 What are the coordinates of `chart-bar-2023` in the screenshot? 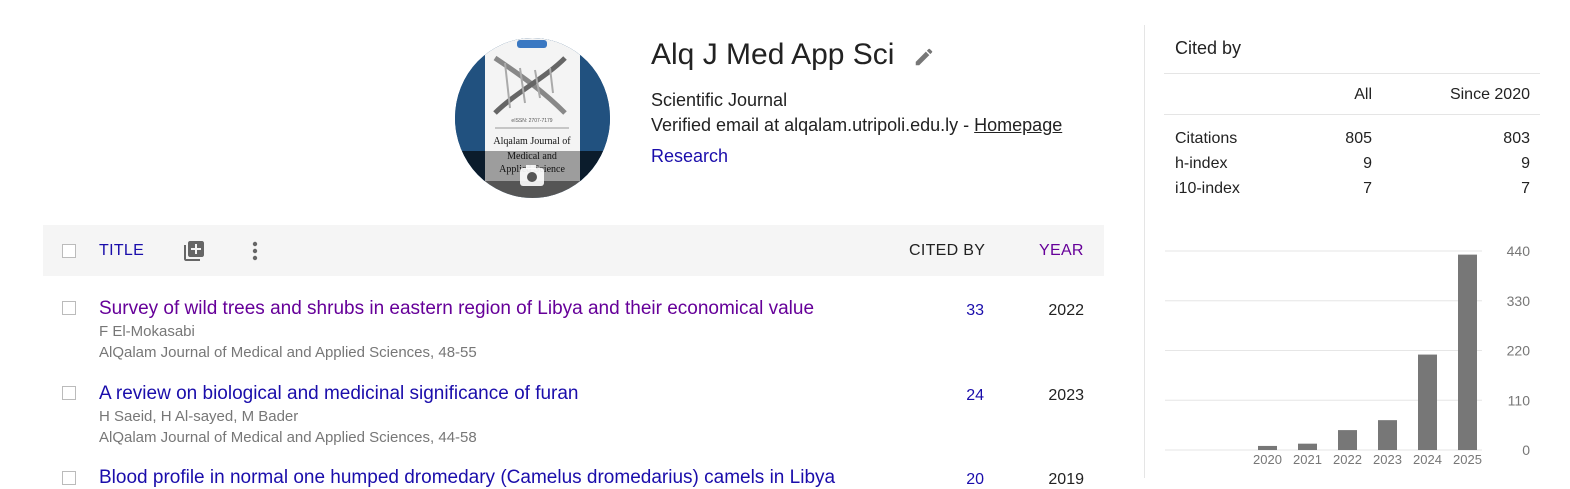 It's located at (1387, 435).